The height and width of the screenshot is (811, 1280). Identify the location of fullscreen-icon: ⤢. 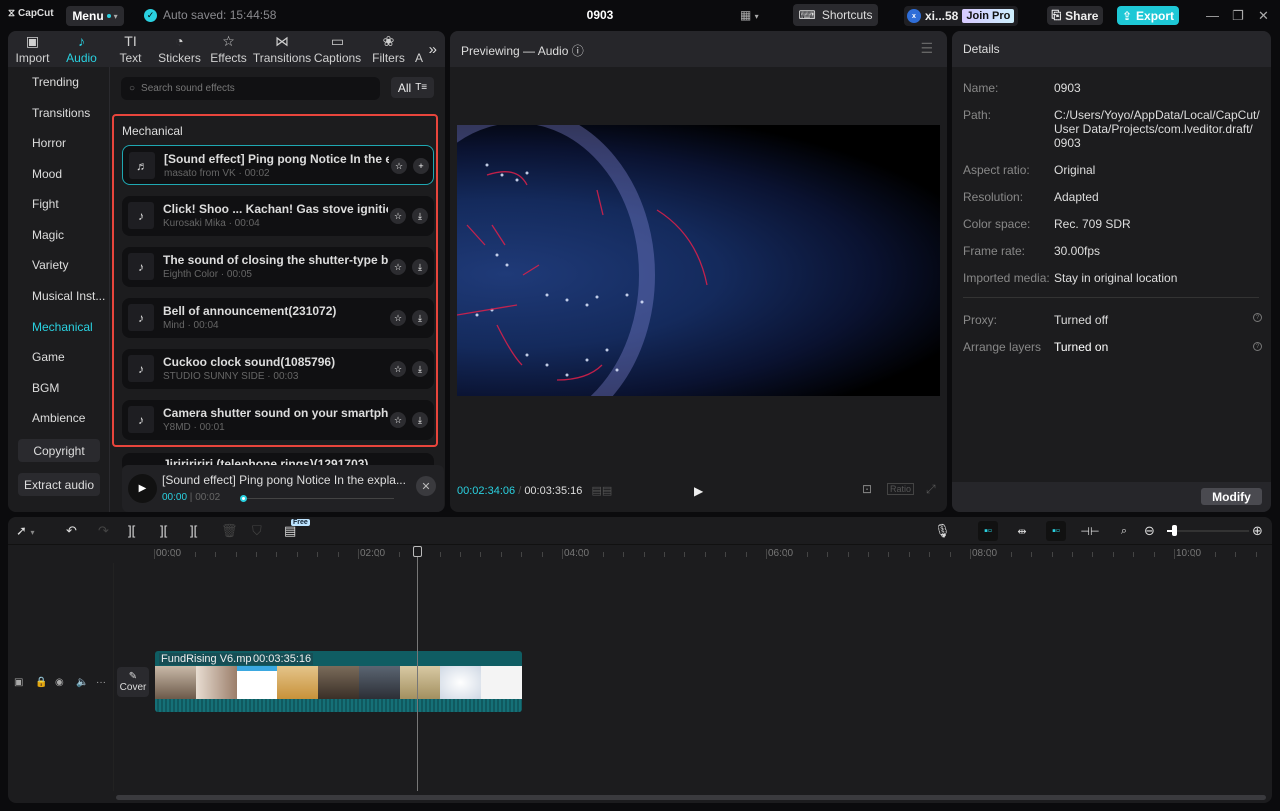
(931, 489).